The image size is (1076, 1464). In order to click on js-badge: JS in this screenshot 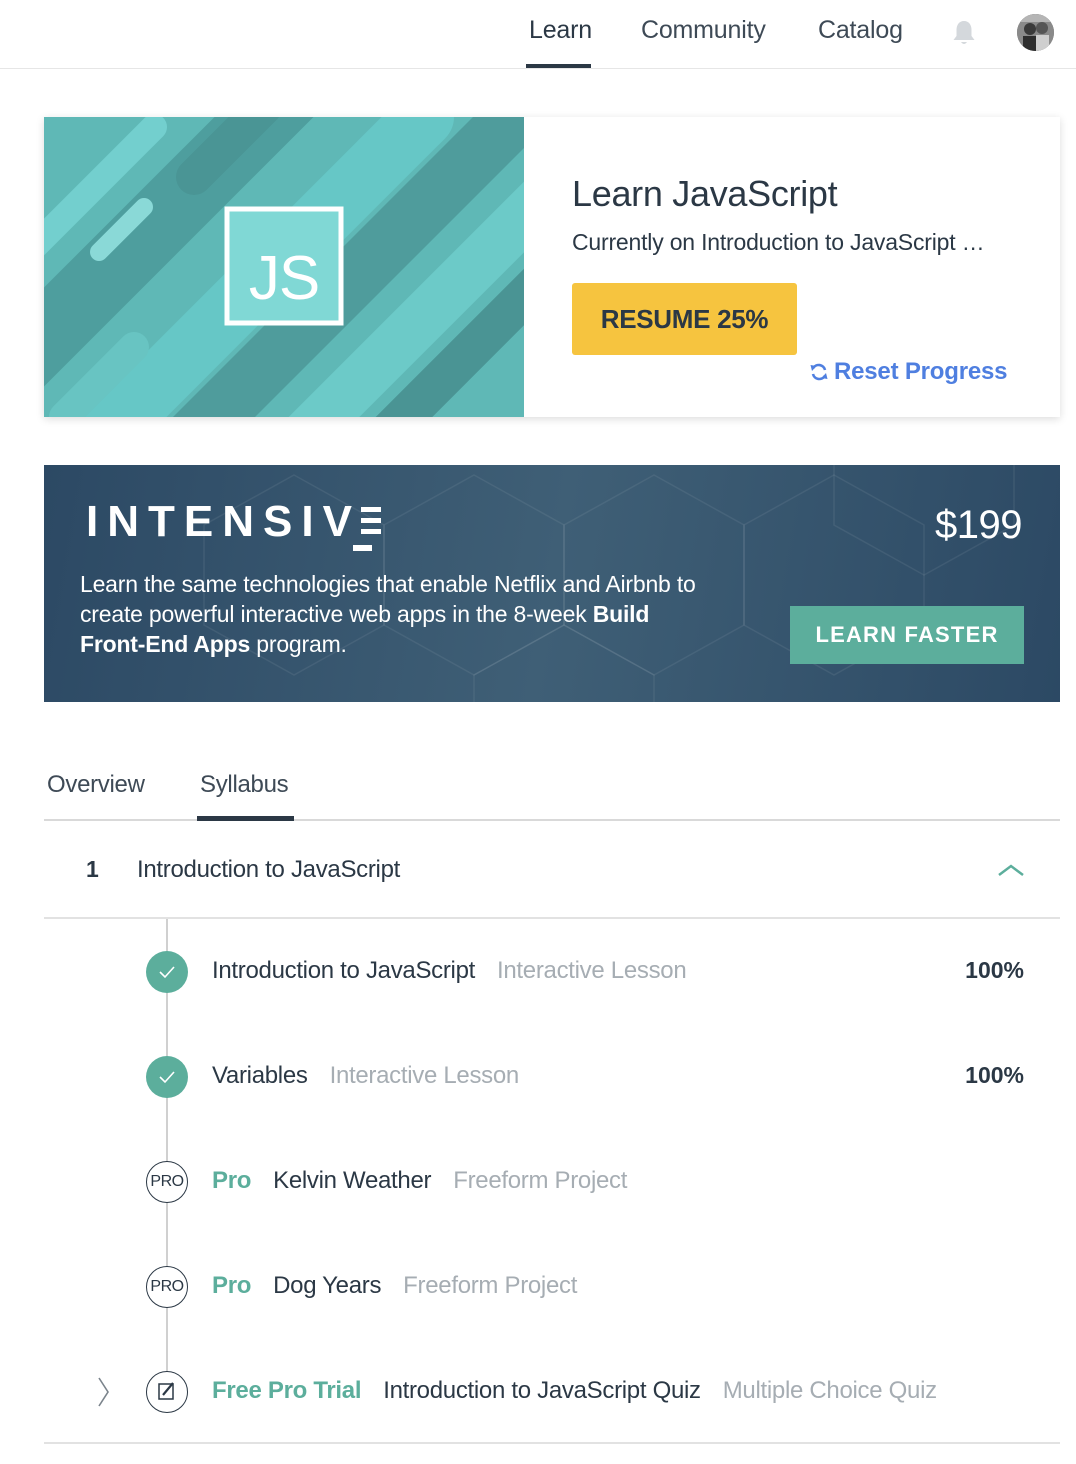, I will do `click(284, 278)`.